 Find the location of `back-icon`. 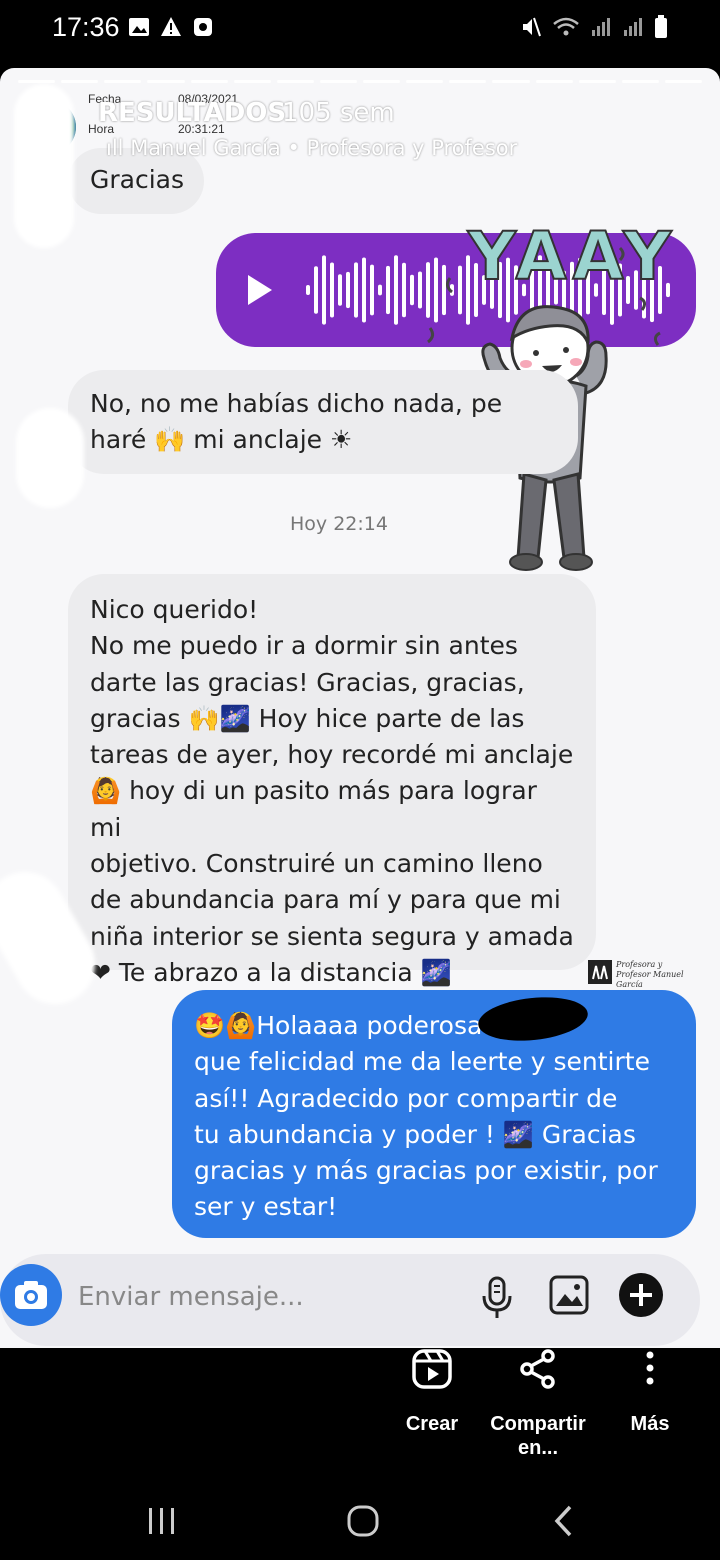

back-icon is located at coordinates (564, 1521).